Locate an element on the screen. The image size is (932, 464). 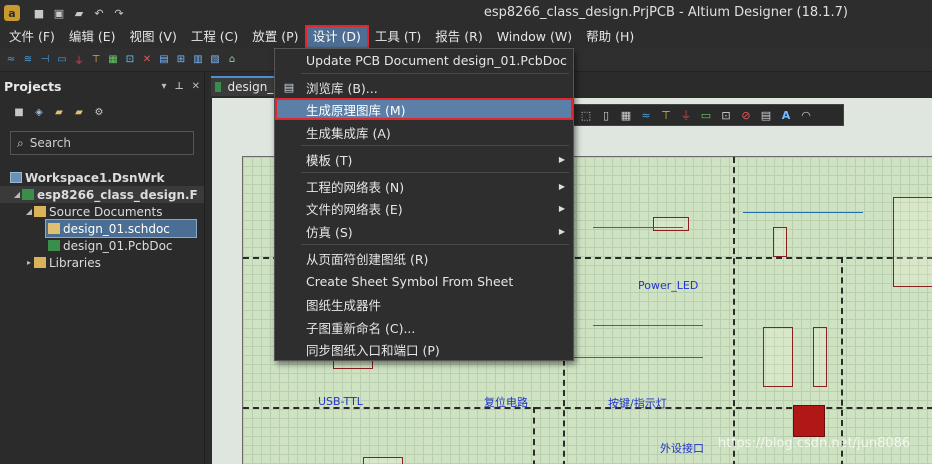
part-icon: ▭ is located at coordinates (706, 115).